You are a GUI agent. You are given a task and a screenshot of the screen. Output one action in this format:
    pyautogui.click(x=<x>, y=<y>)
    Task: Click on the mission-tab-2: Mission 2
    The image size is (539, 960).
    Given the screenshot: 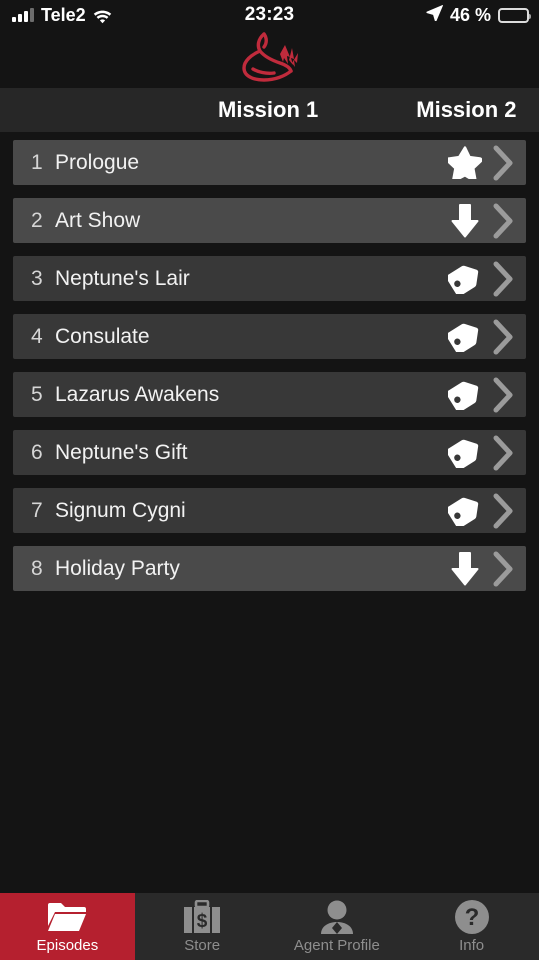 What is the action you would take?
    pyautogui.click(x=466, y=110)
    